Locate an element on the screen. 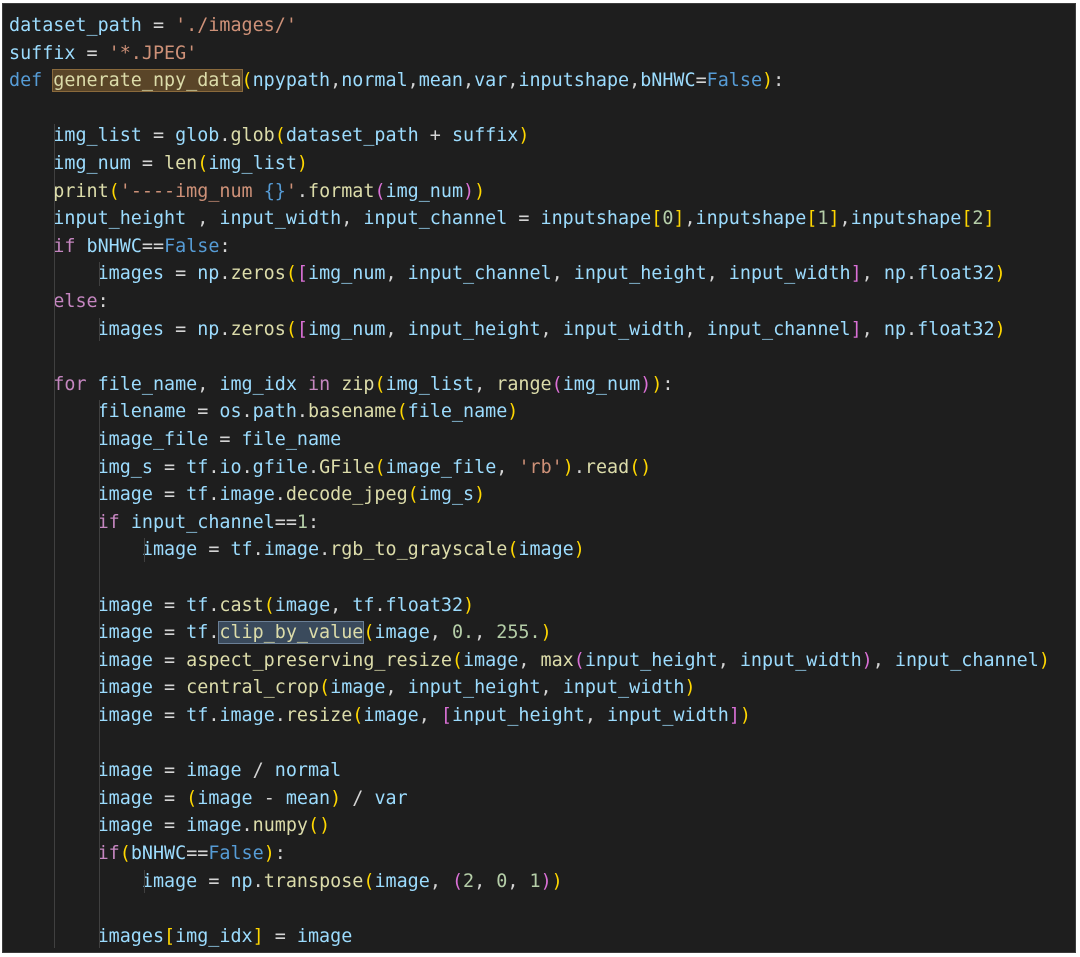  code-line: dataset_path = './images/' is located at coordinates (153, 26).